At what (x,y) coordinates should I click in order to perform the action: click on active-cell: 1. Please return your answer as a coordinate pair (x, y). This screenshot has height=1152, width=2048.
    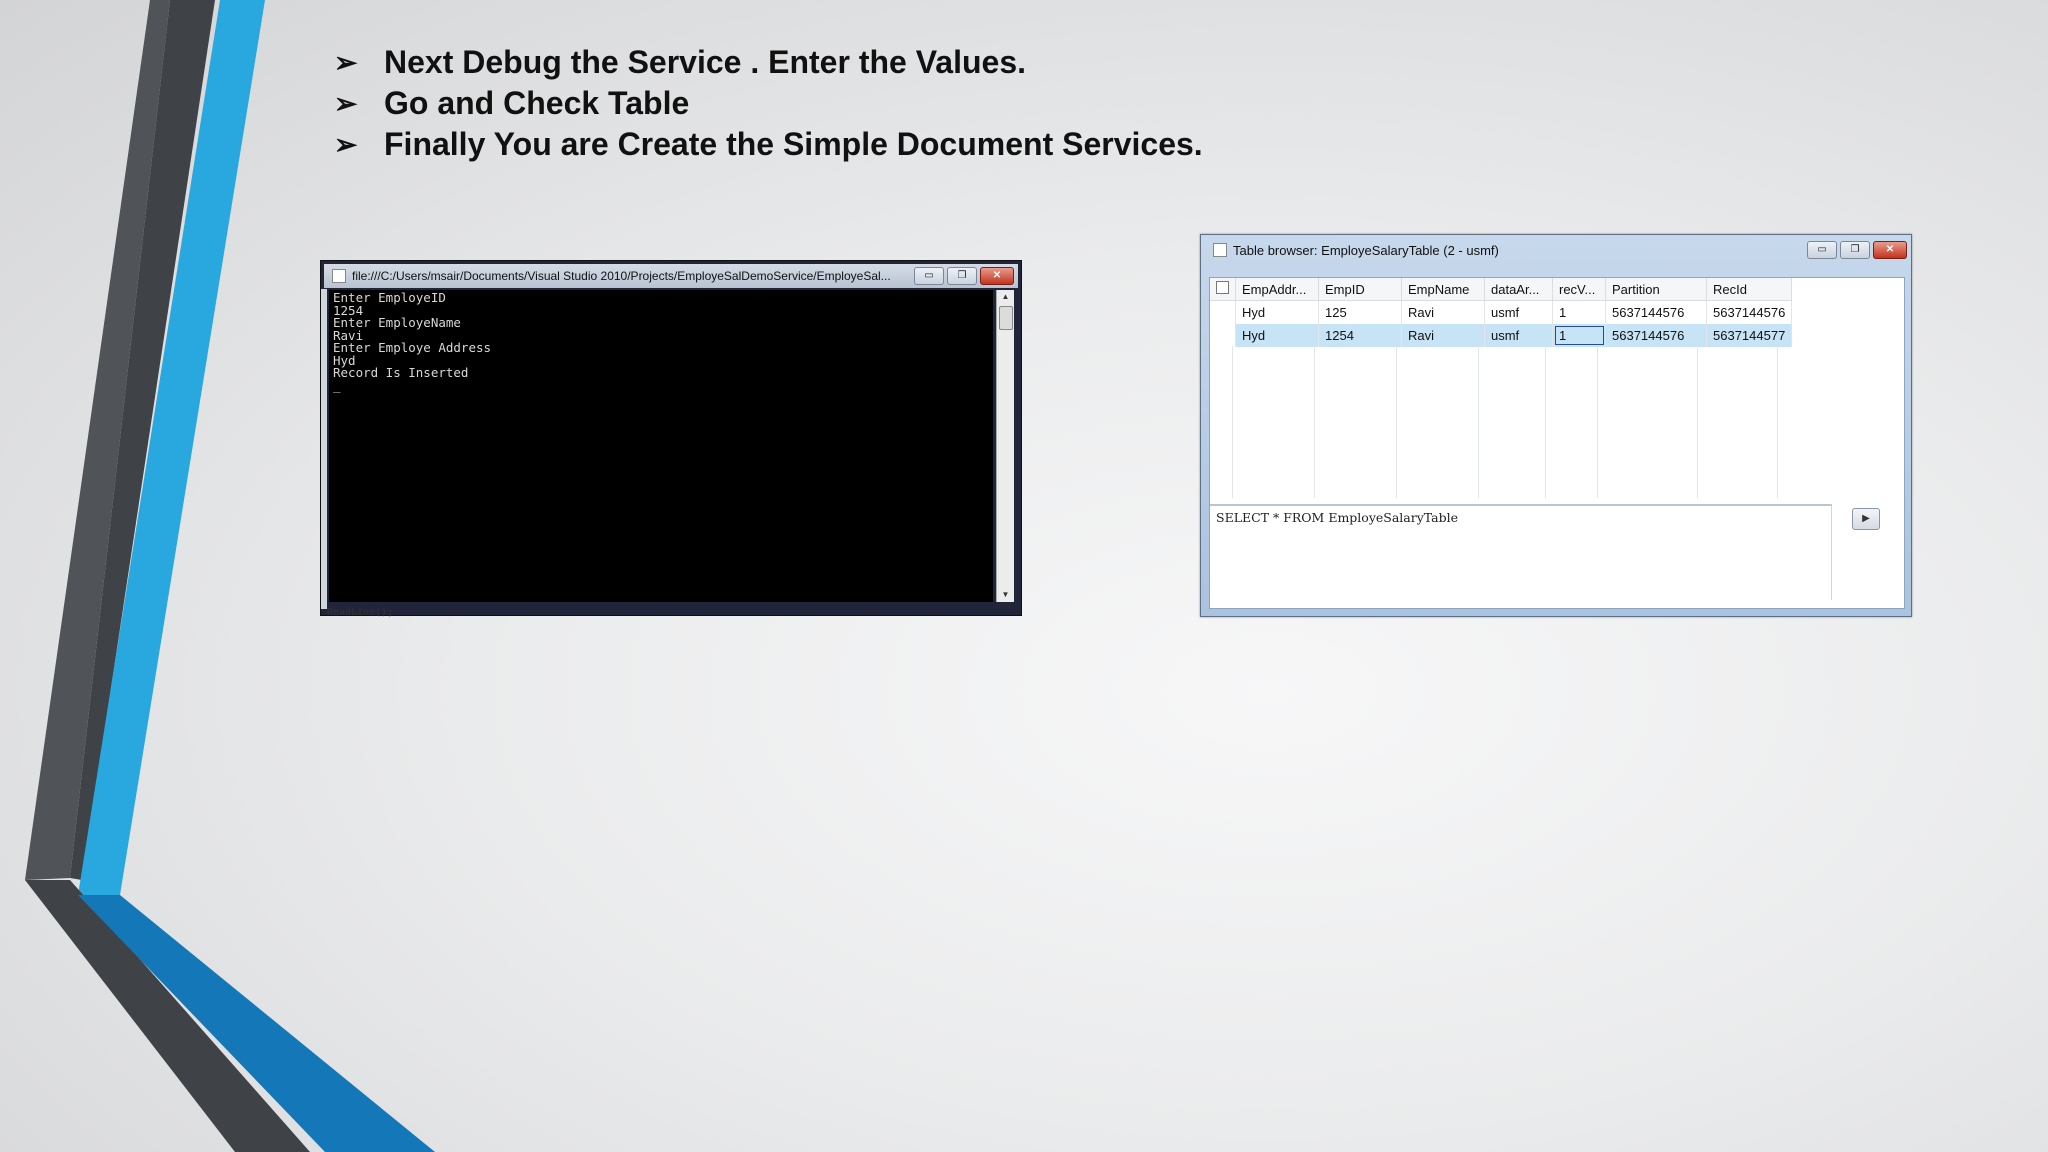
    Looking at the image, I should click on (1579, 335).